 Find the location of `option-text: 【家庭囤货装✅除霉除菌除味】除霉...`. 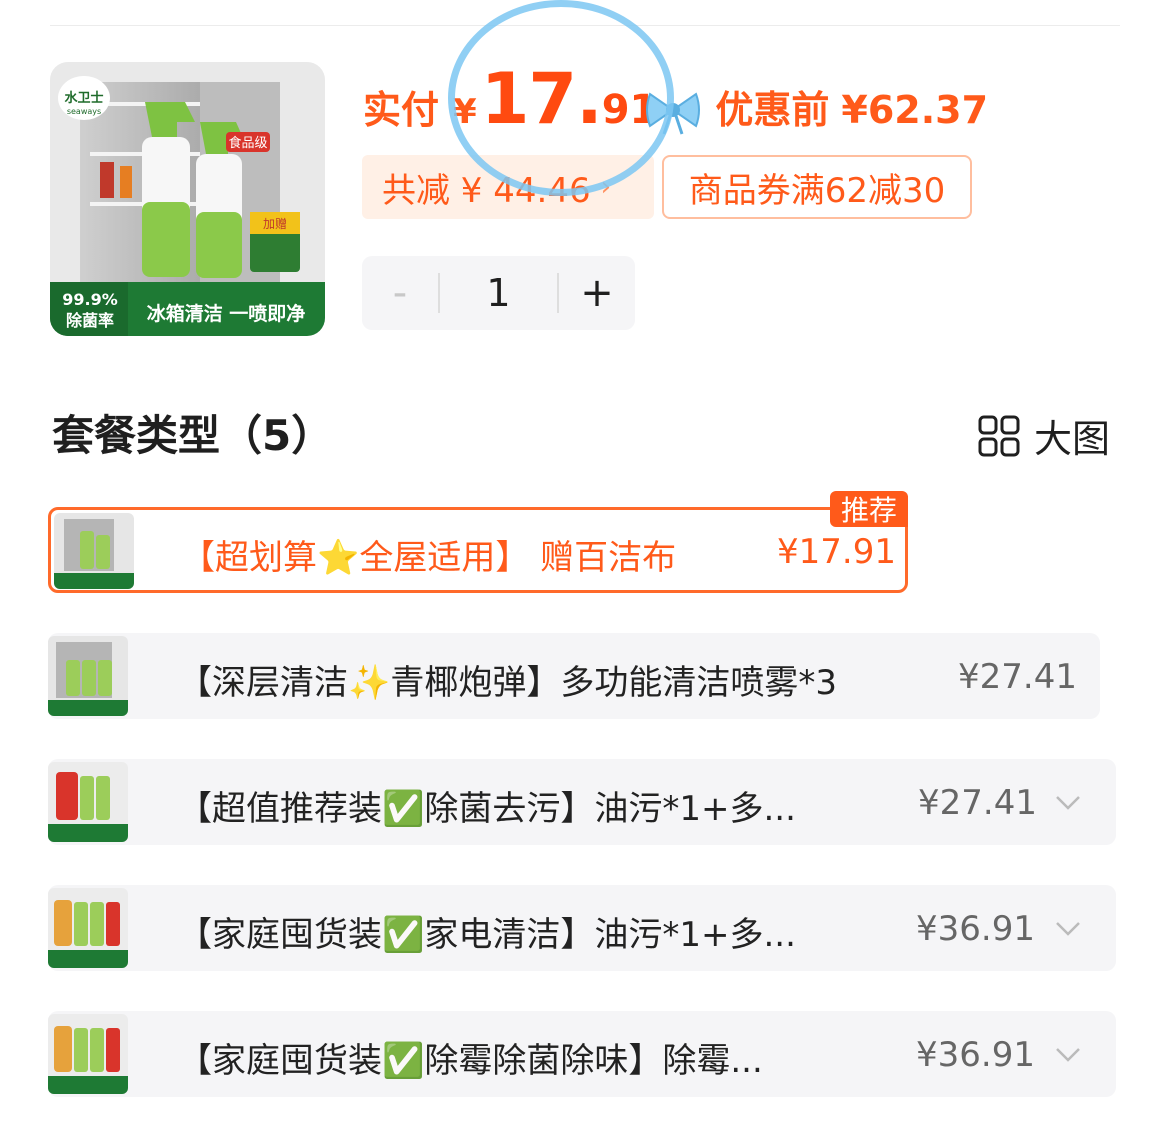

option-text: 【家庭囤货装✅除霉除菌除味】除霉... is located at coordinates (470, 1061).